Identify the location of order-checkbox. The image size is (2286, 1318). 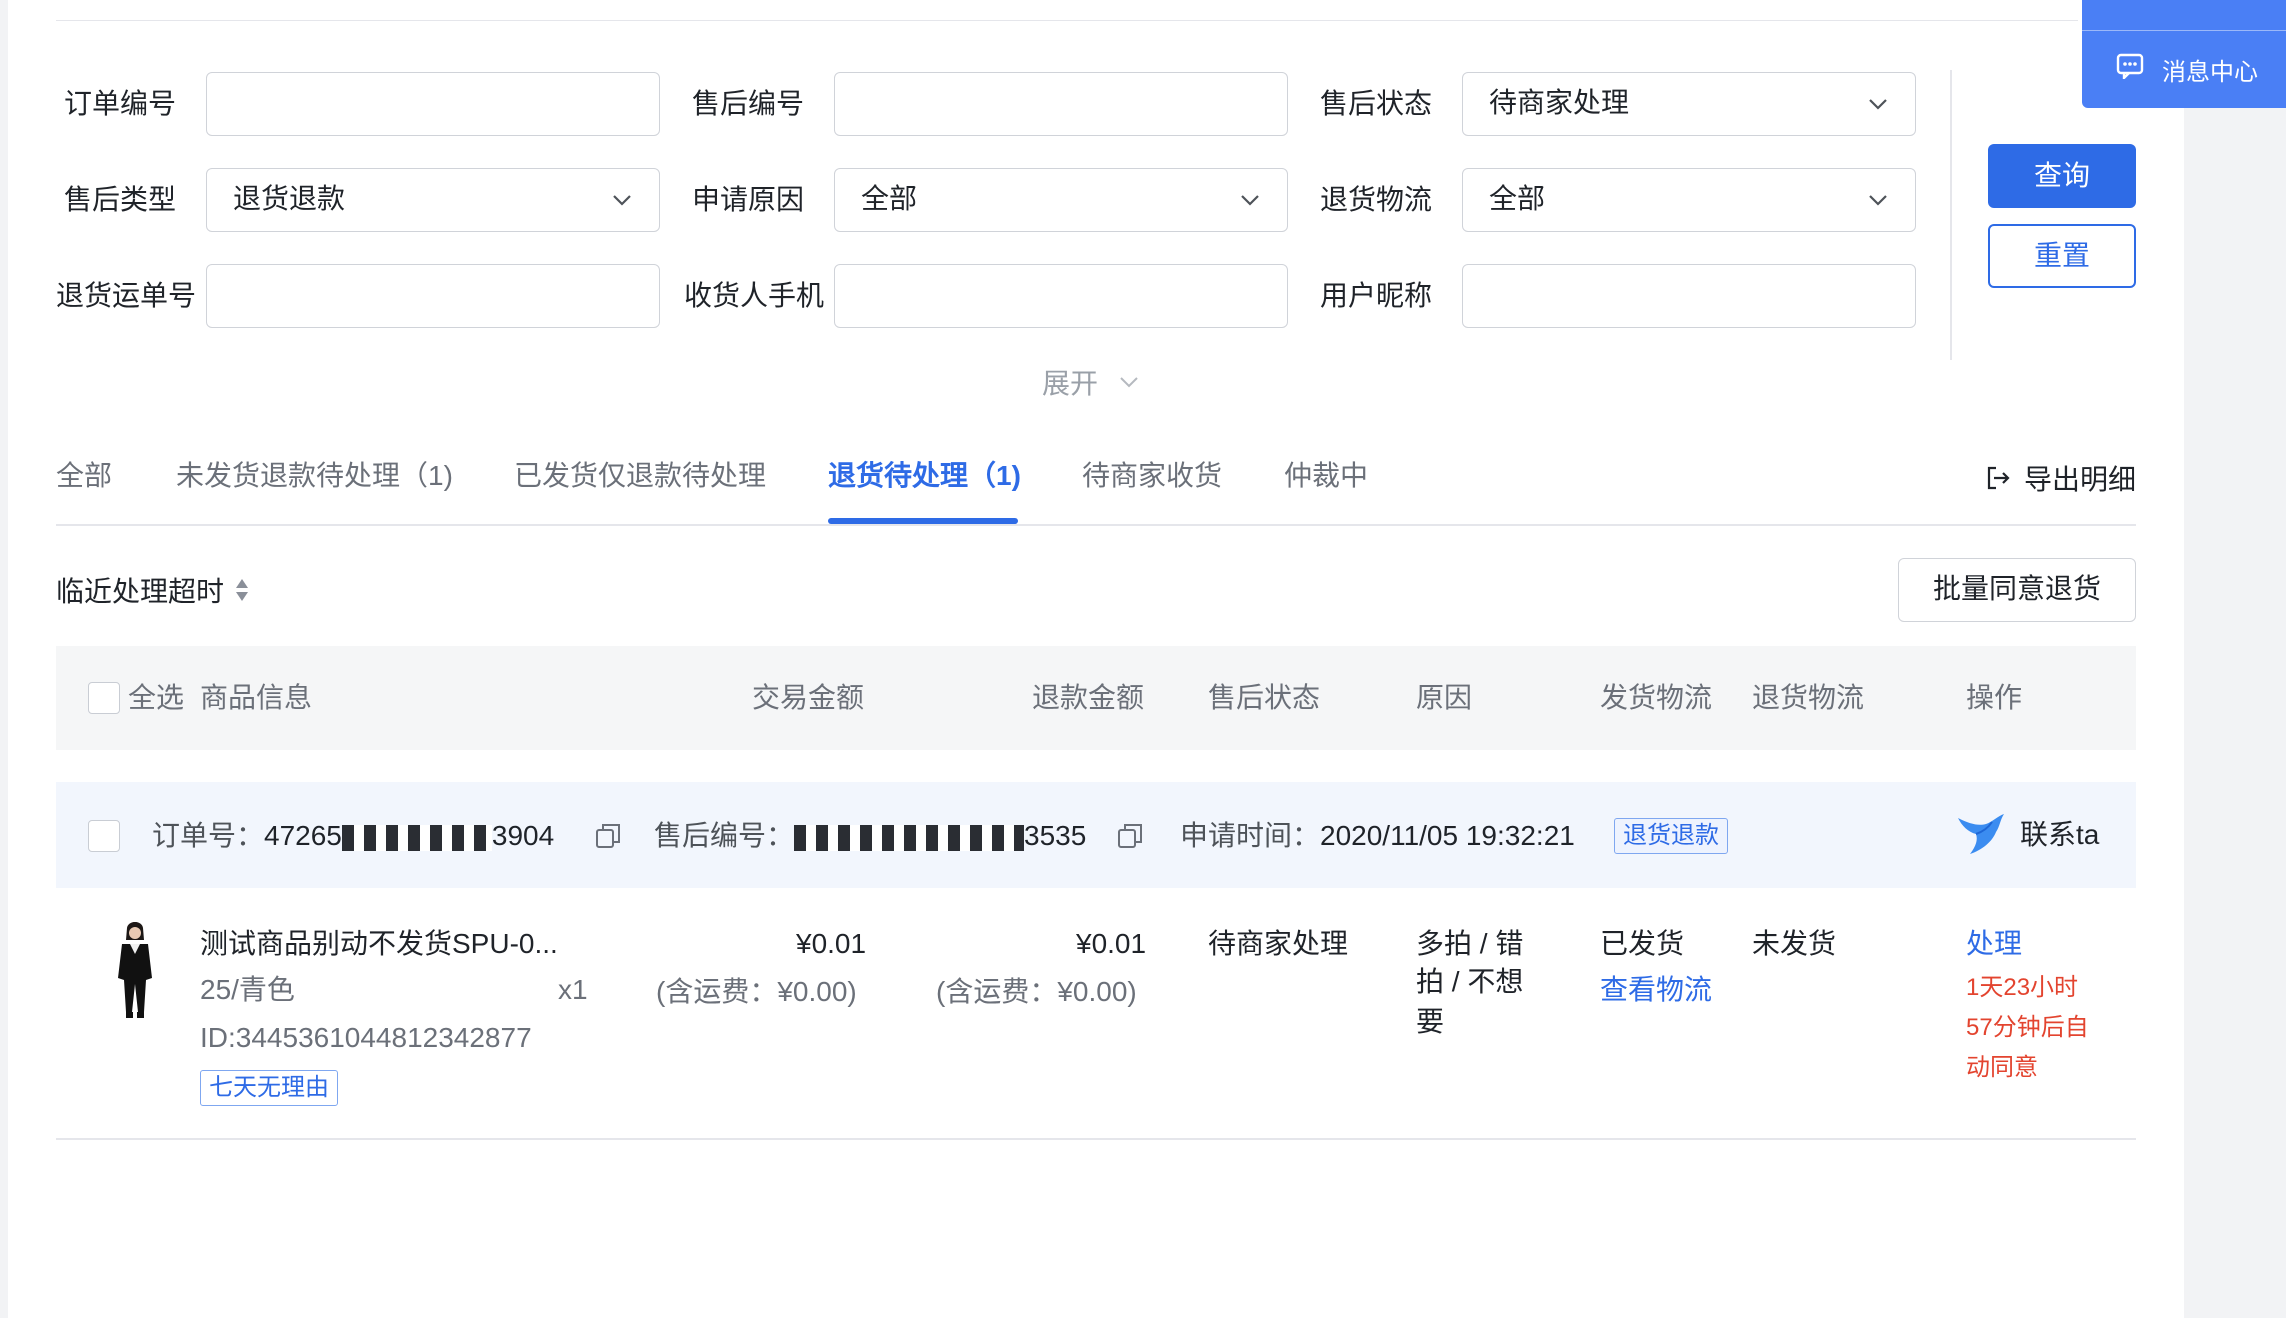
(104, 836).